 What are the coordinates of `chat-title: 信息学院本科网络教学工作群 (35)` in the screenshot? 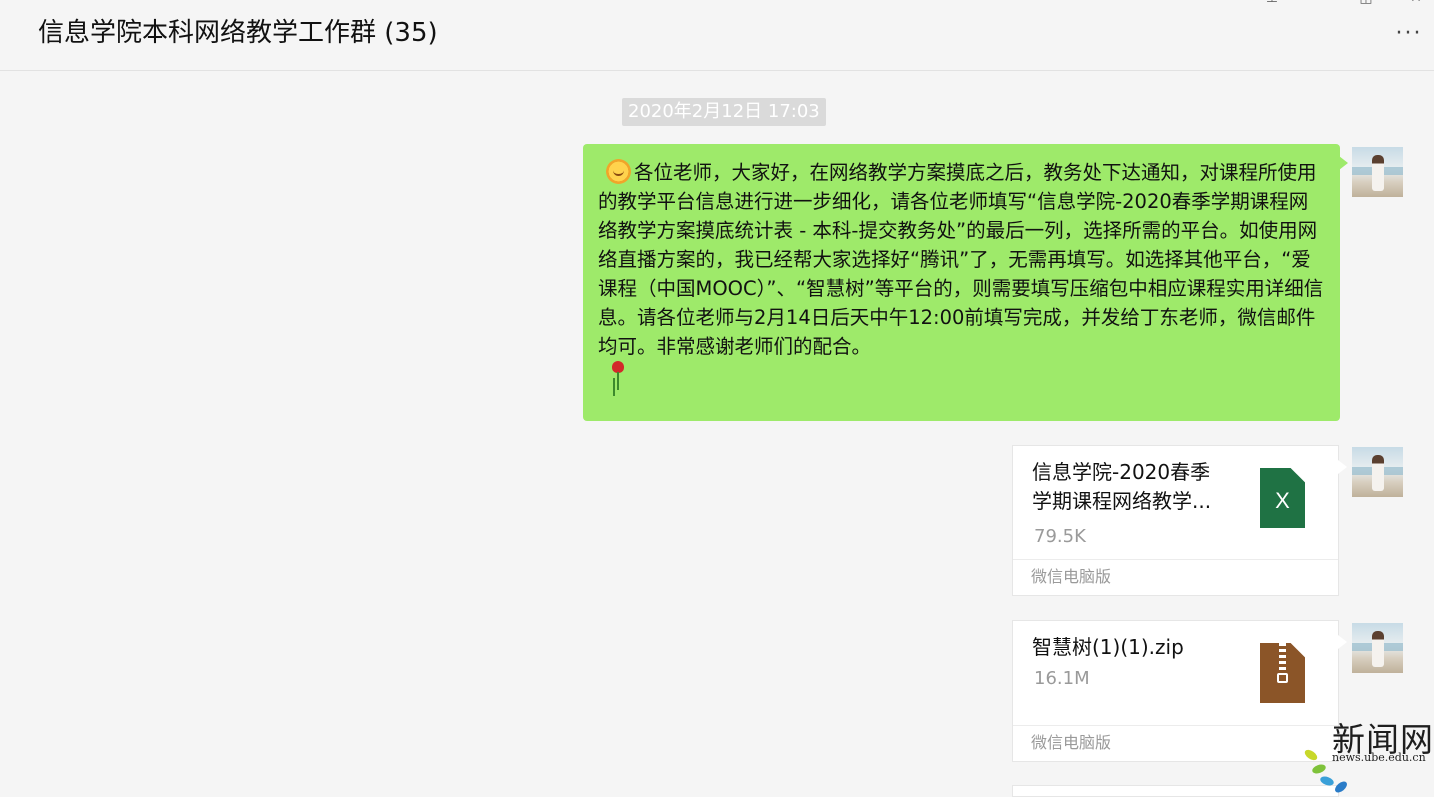 It's located at (238, 33).